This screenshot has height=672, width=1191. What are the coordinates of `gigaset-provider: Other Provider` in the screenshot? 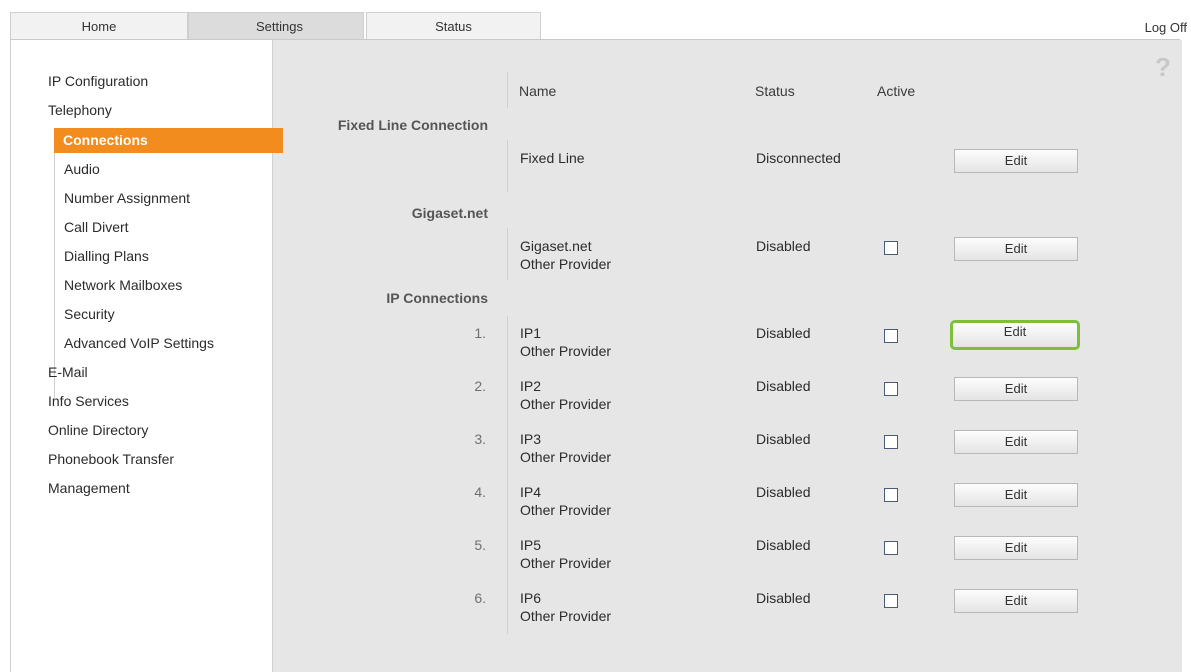 It's located at (566, 264).